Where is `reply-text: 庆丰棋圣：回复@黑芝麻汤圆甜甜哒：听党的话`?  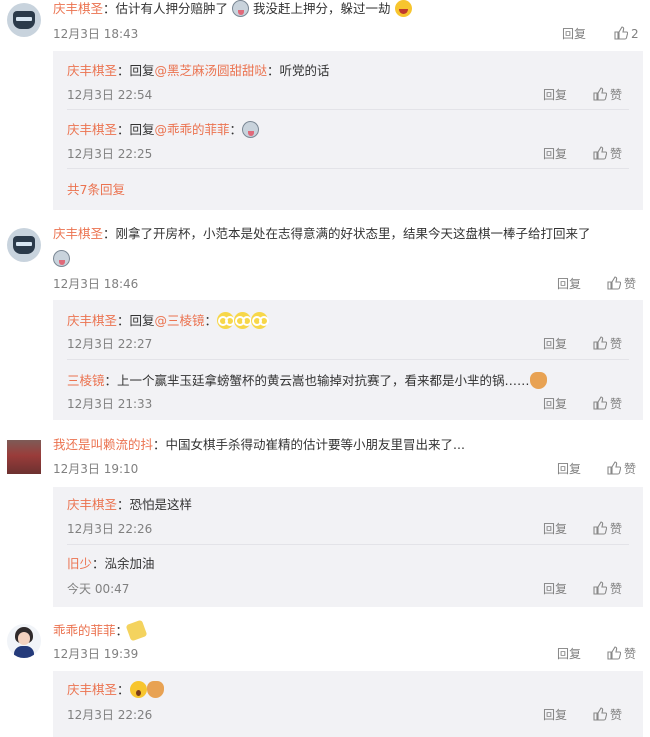
reply-text: 庆丰棋圣：回复@黑芝麻汤圆甜甜哒：听党的话 is located at coordinates (198, 70).